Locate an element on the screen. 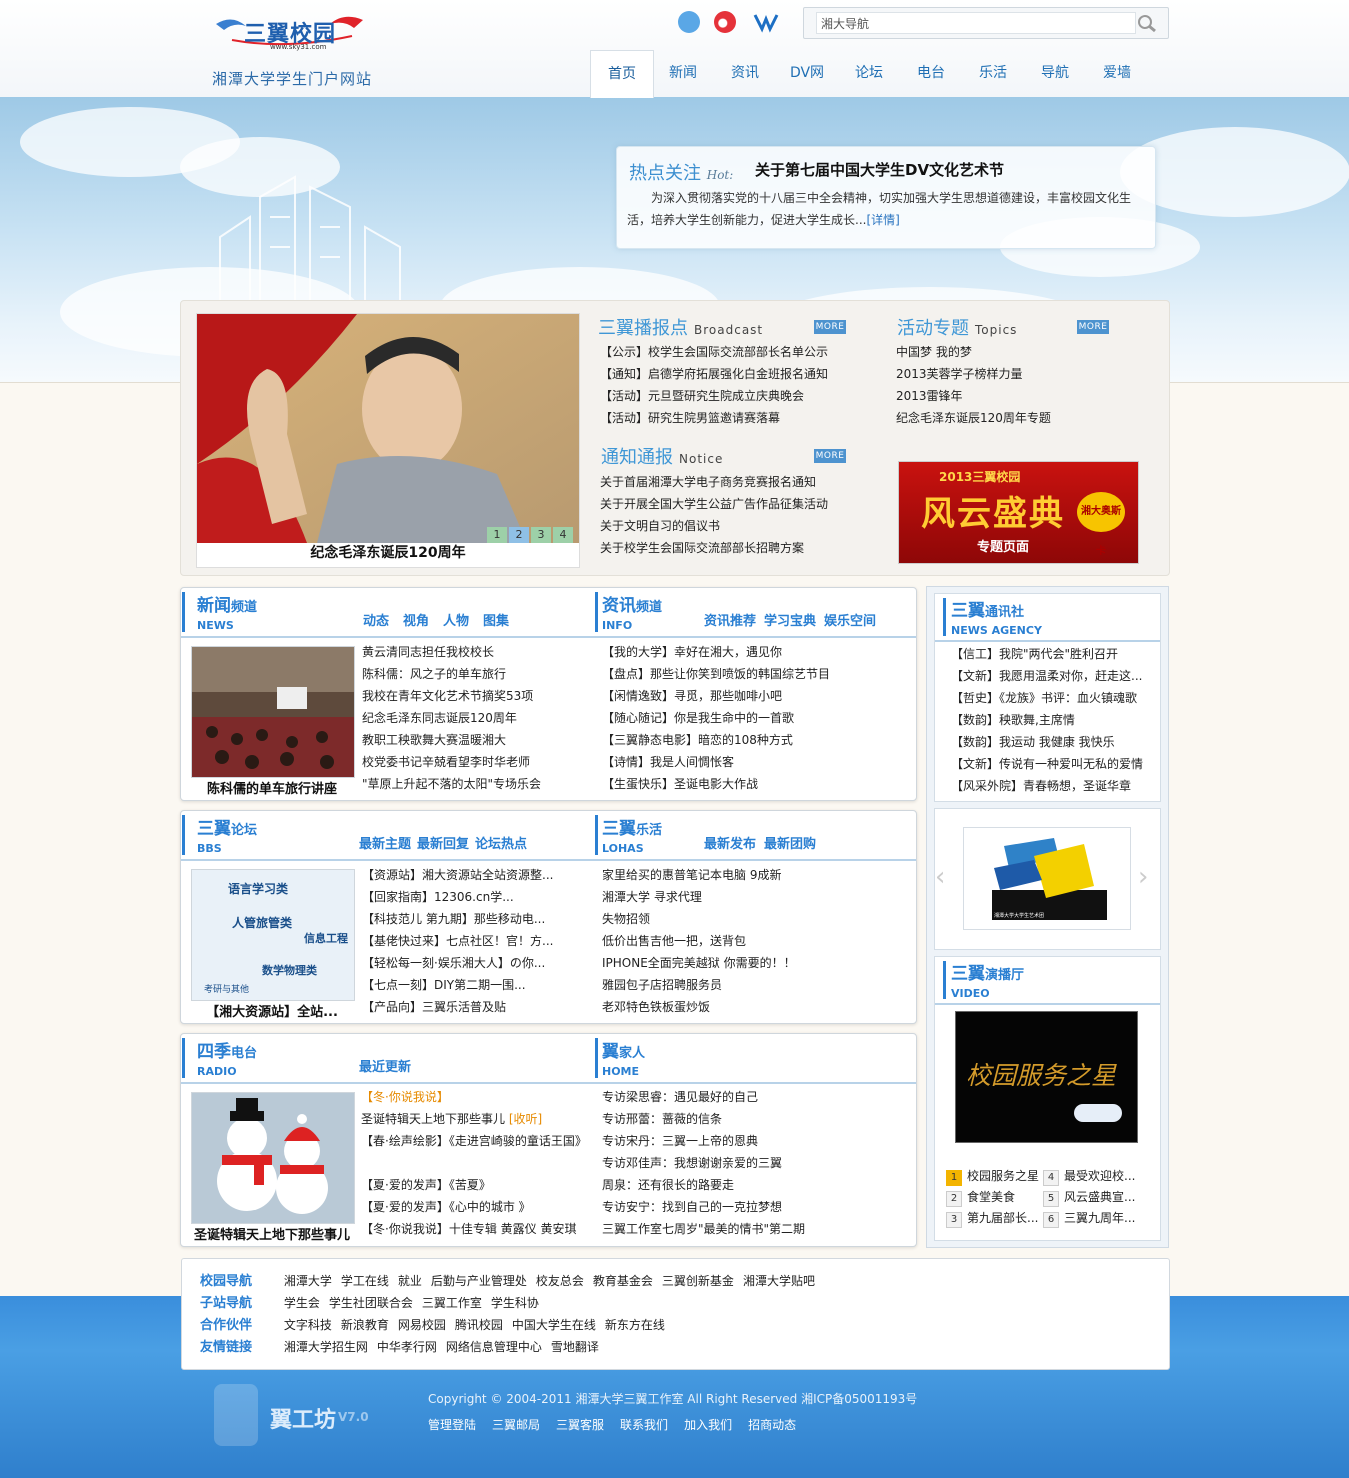 The image size is (1349, 1478). tab-people: 人物 is located at coordinates (456, 621).